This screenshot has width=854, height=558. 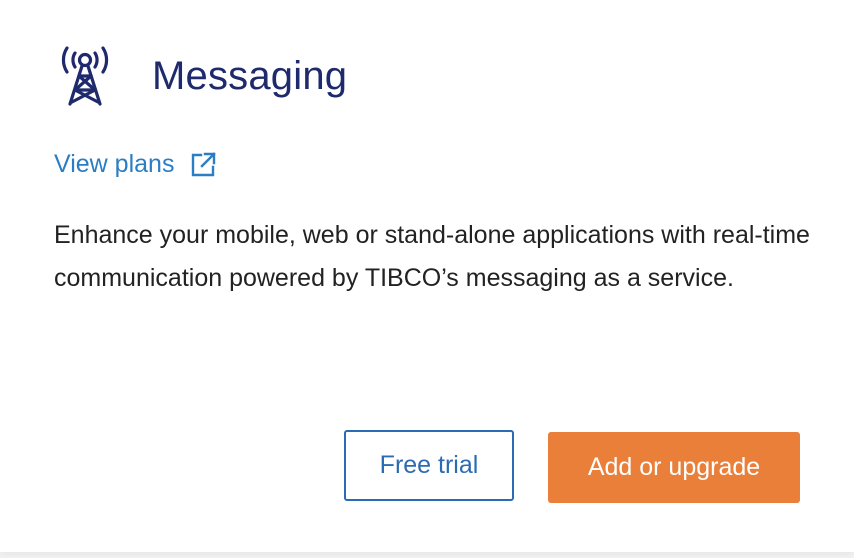 I want to click on card-header: Messaging, so click(x=199, y=76).